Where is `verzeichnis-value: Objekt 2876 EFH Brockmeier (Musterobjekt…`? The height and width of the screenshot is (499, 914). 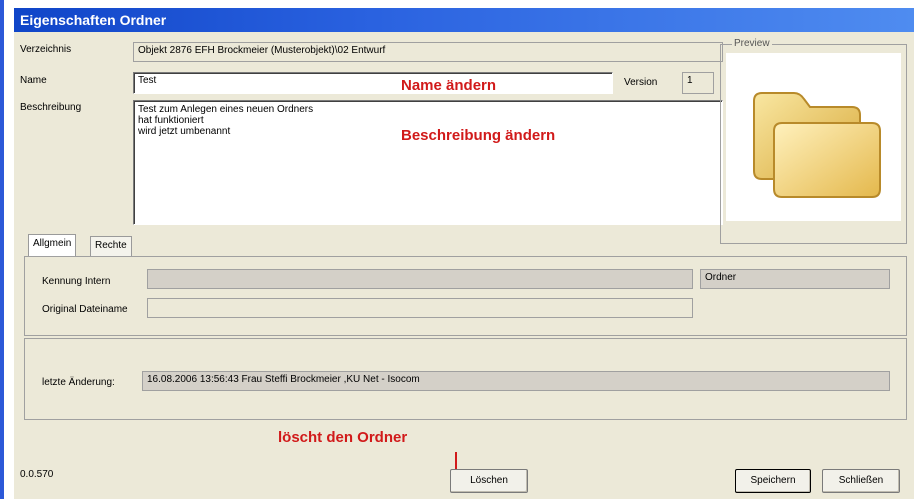
verzeichnis-value: Objekt 2876 EFH Brockmeier (Musterobjekt… is located at coordinates (262, 50).